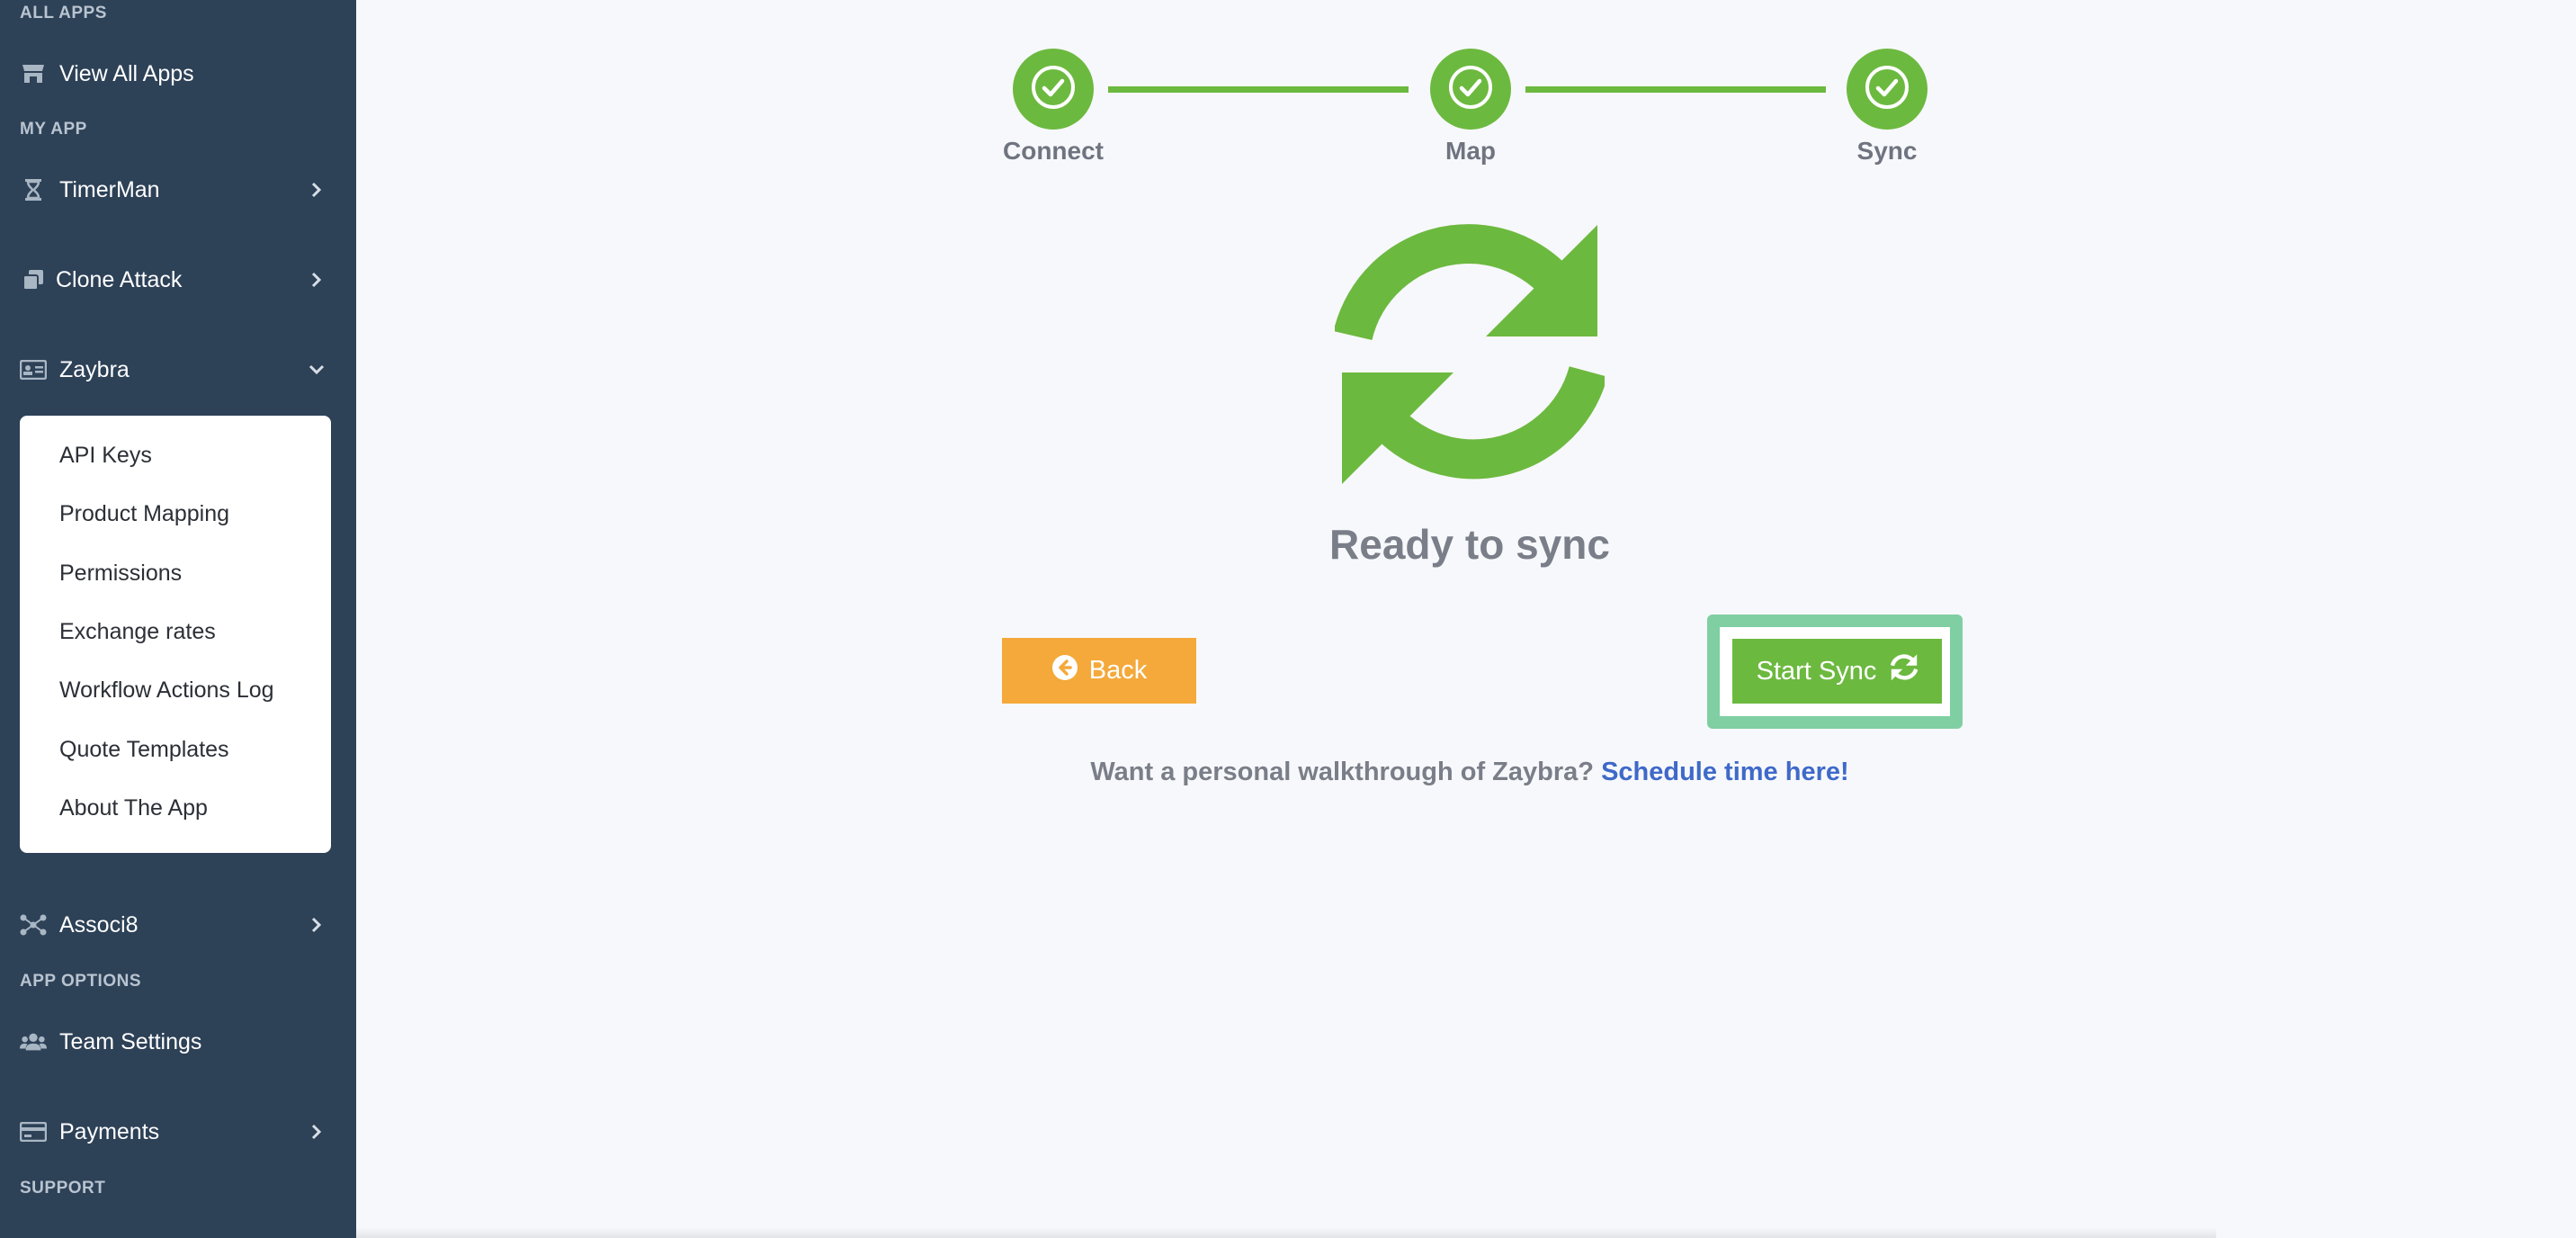 Image resolution: width=2576 pixels, height=1238 pixels. I want to click on walkthrough-prompt: Want a personal walkthrough of Zaybra?, so click(1342, 772).